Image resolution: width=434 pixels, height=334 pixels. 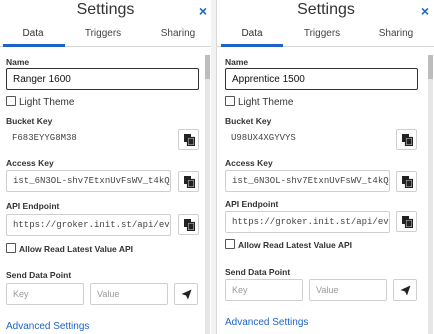 I want to click on bucket-key-field: F683EYYG8M38, so click(x=88, y=139).